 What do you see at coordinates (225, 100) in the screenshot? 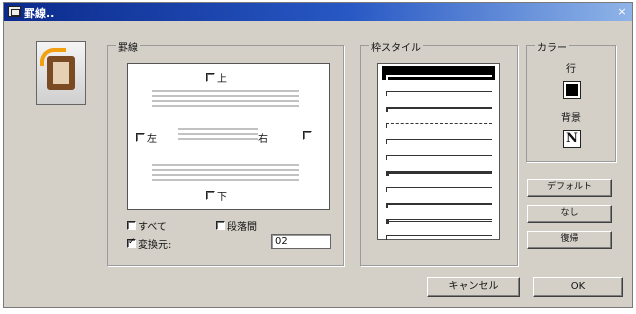
I see `sample-text-top` at bounding box center [225, 100].